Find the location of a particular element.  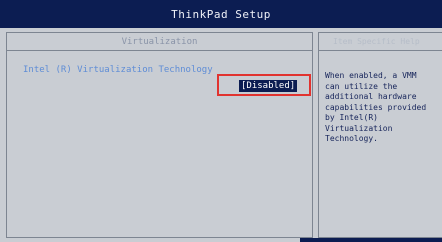

help-panel-title: Item Specific Help is located at coordinates (376, 41).